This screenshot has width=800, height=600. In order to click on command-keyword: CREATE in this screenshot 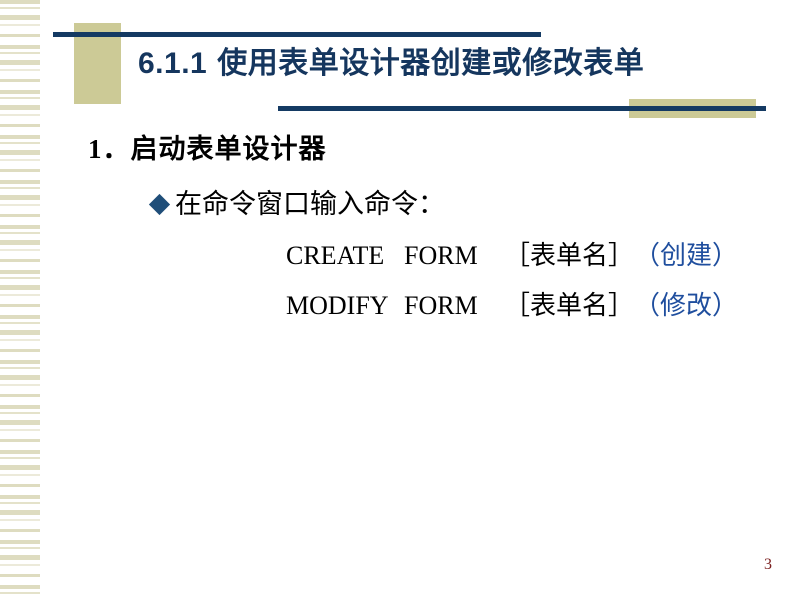, I will do `click(335, 255)`.